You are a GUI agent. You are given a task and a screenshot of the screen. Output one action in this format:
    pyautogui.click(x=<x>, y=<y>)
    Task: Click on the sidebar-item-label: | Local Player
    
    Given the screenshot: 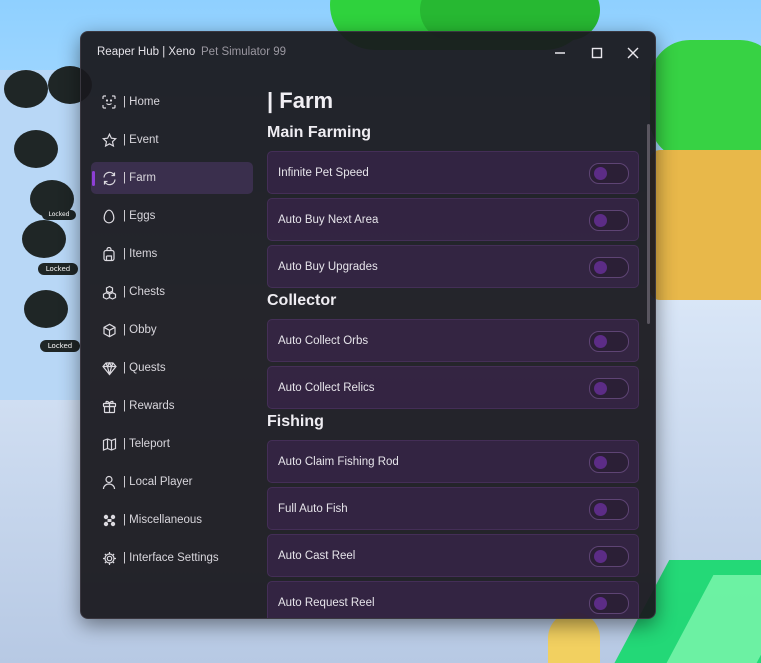 What is the action you would take?
    pyautogui.click(x=158, y=482)
    